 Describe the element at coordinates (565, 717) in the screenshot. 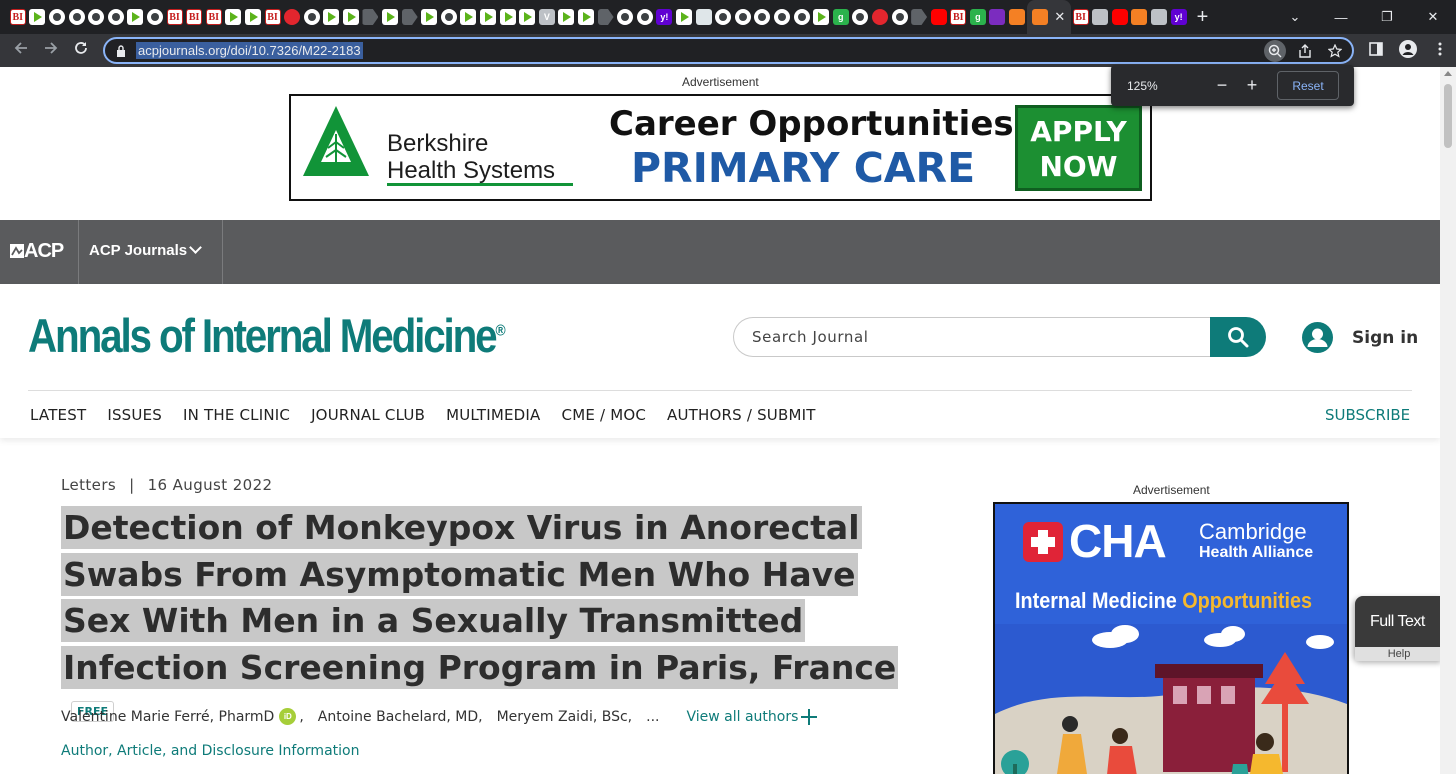

I see `author-3: Meryem Zaidi, BSc,` at that location.